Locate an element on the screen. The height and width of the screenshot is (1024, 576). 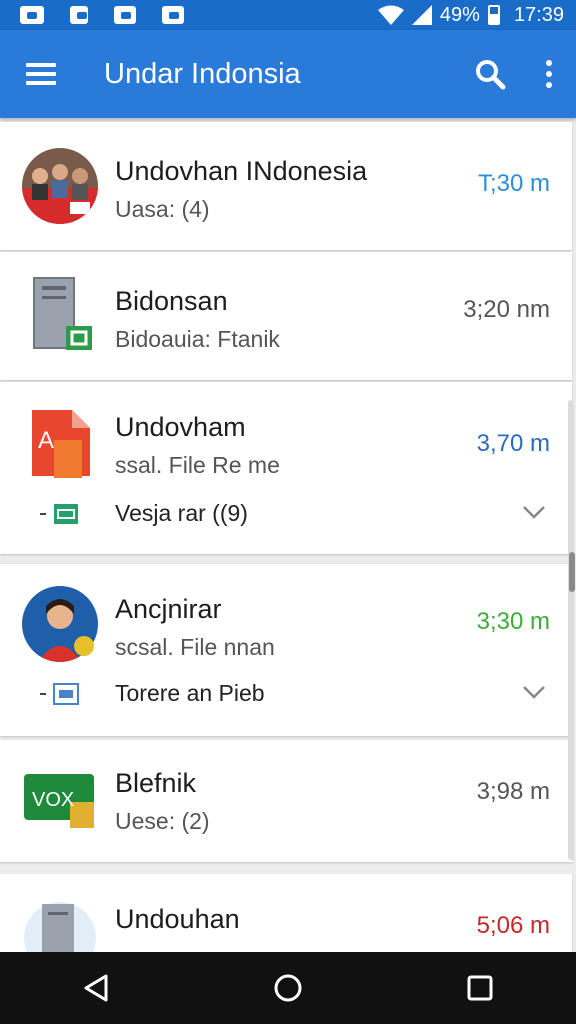
item-time: 3,70 m is located at coordinates (513, 443).